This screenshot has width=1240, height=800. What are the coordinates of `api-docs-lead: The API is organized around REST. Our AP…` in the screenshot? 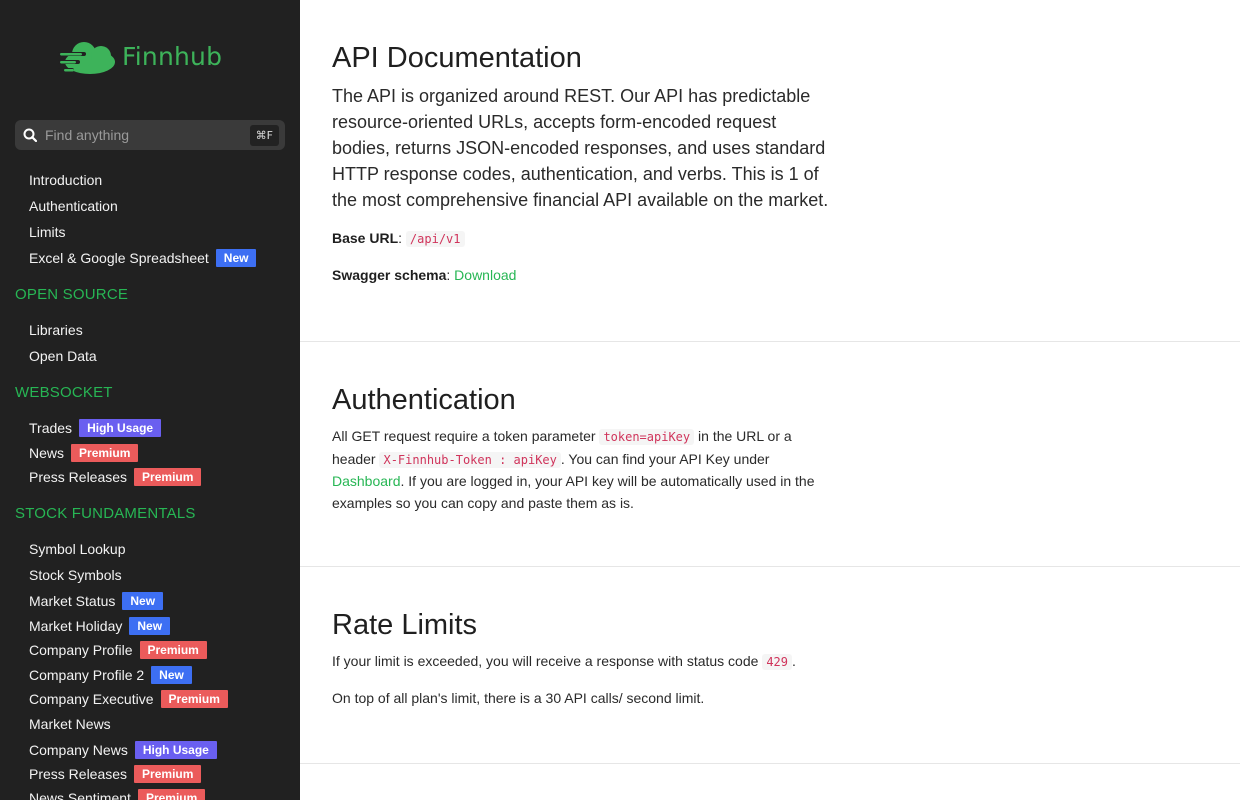 It's located at (580, 148).